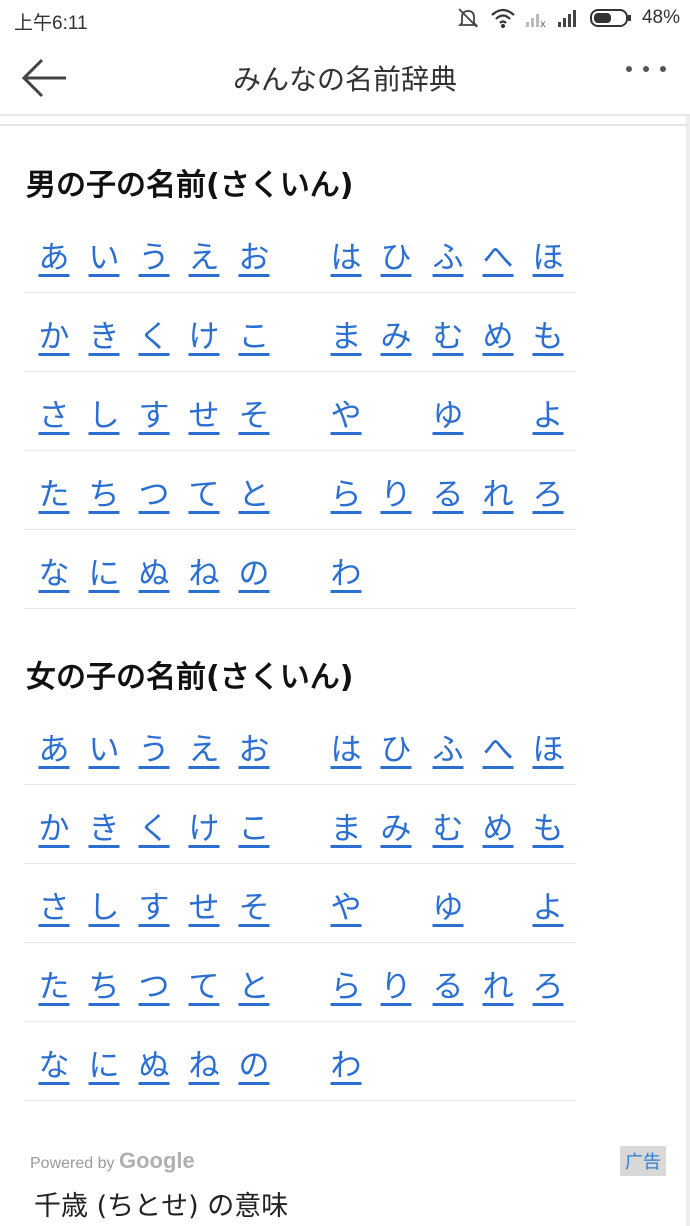 This screenshot has width=690, height=1226. Describe the element at coordinates (610, 18) in the screenshot. I see `battery-icon` at that location.